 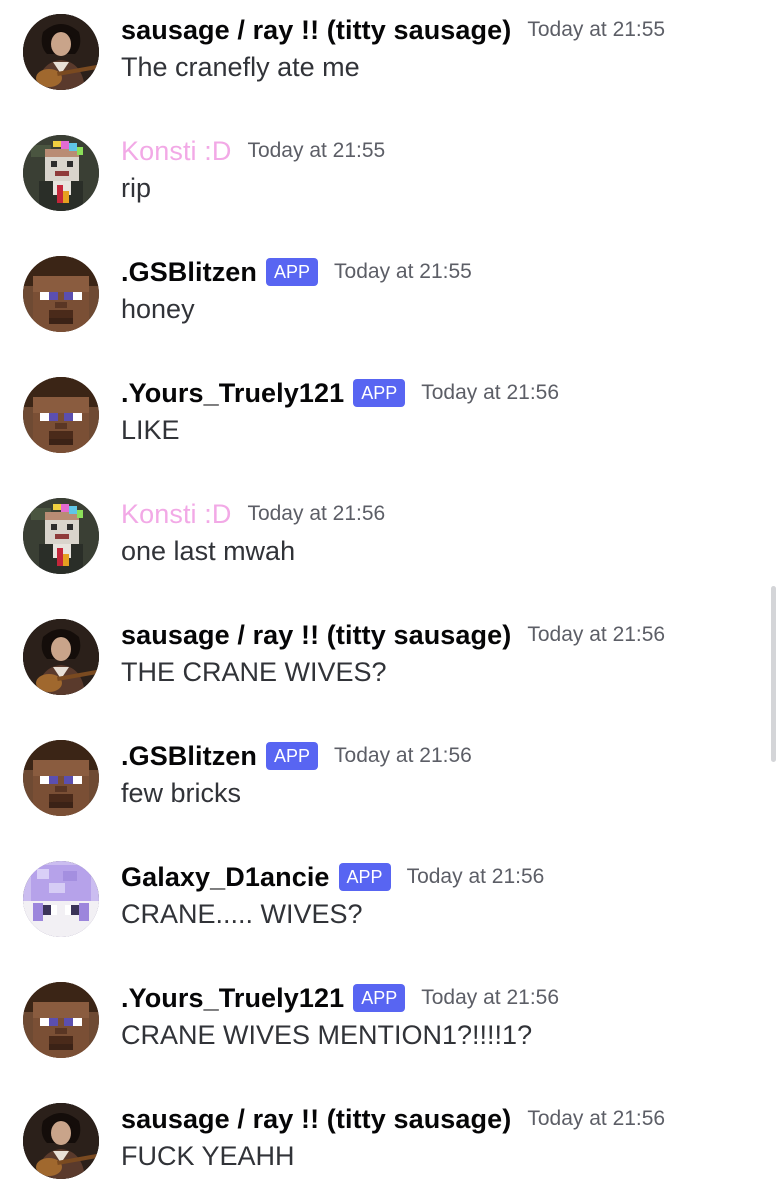 I want to click on message-content: The cranefly ate me, so click(x=240, y=67).